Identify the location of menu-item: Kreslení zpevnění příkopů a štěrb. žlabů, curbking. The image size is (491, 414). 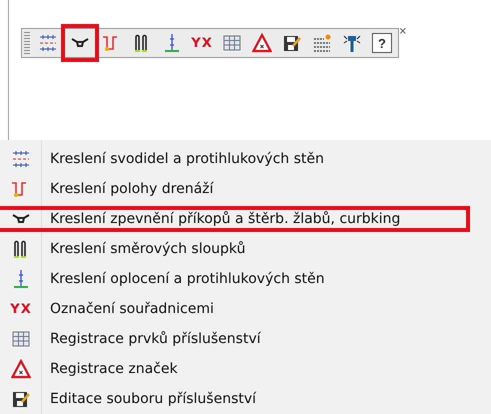
(235, 219).